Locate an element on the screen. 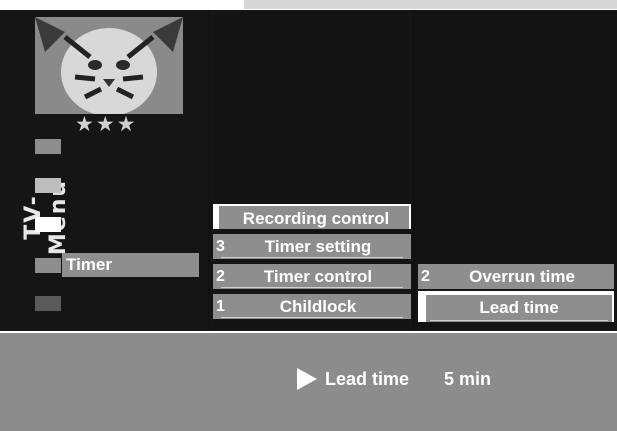 The height and width of the screenshot is (431, 617). rating-stars: ★★★ is located at coordinates (106, 124).